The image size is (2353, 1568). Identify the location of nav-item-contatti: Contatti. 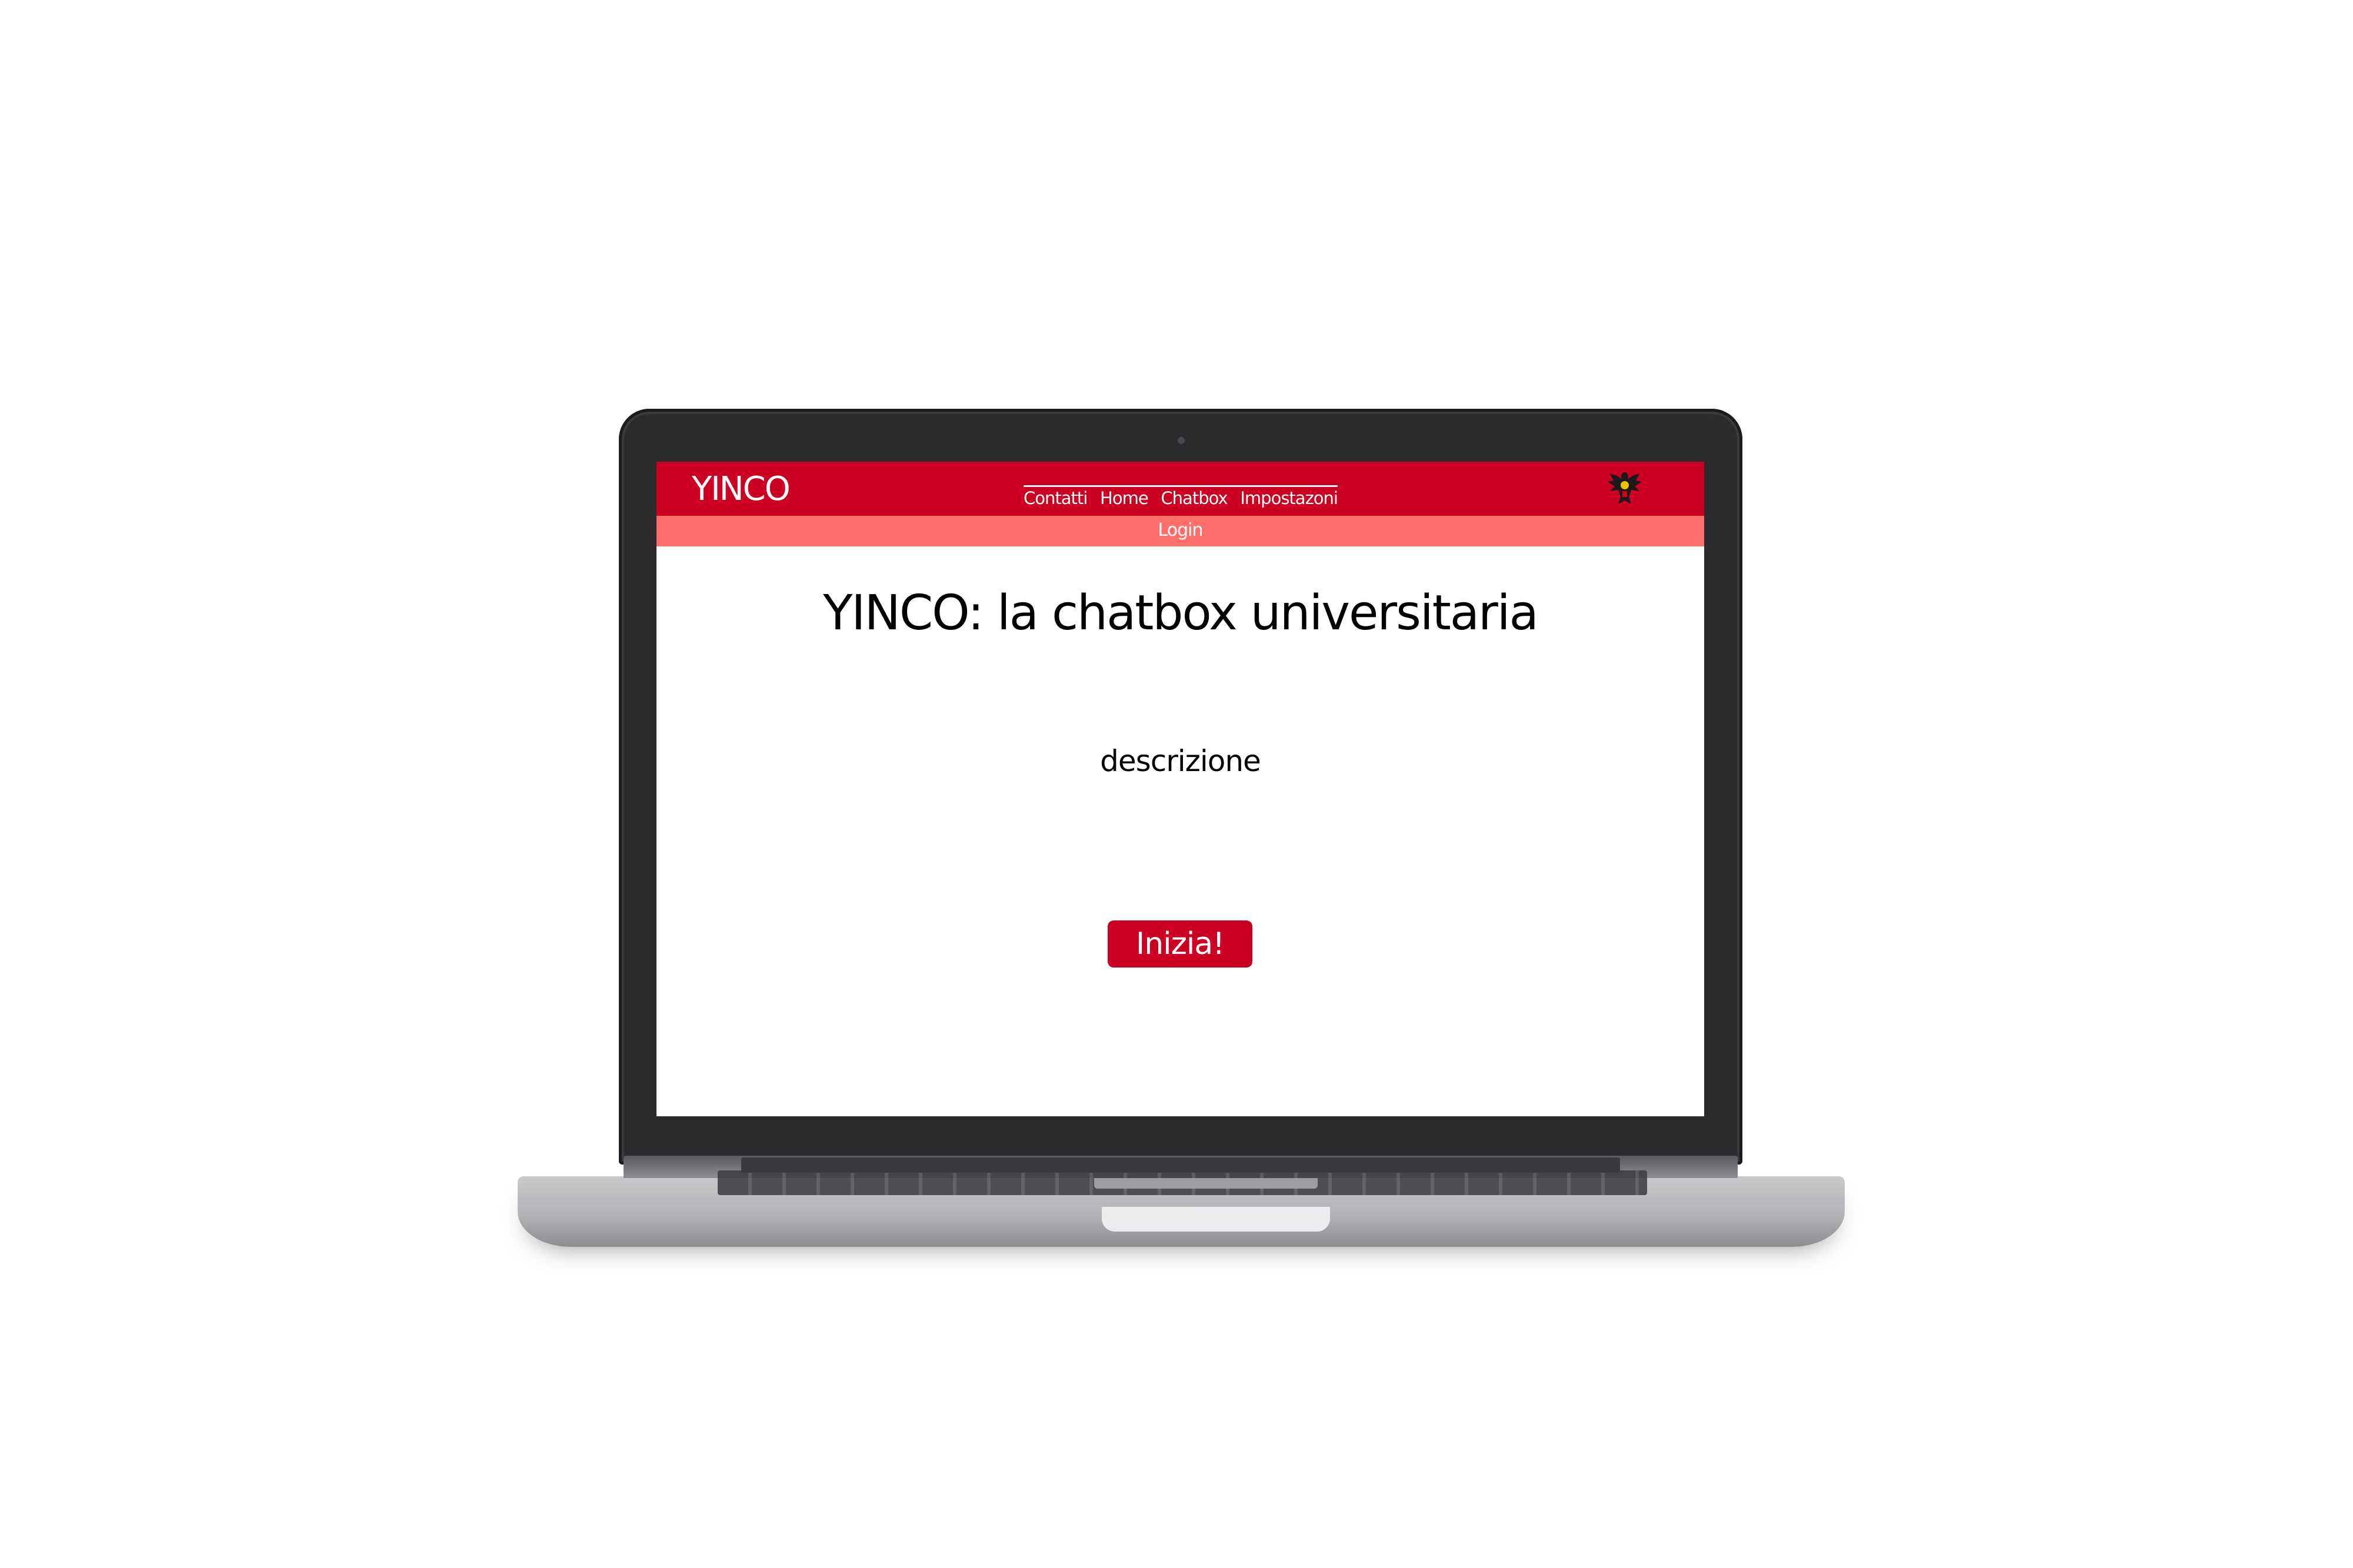
(1056, 498).